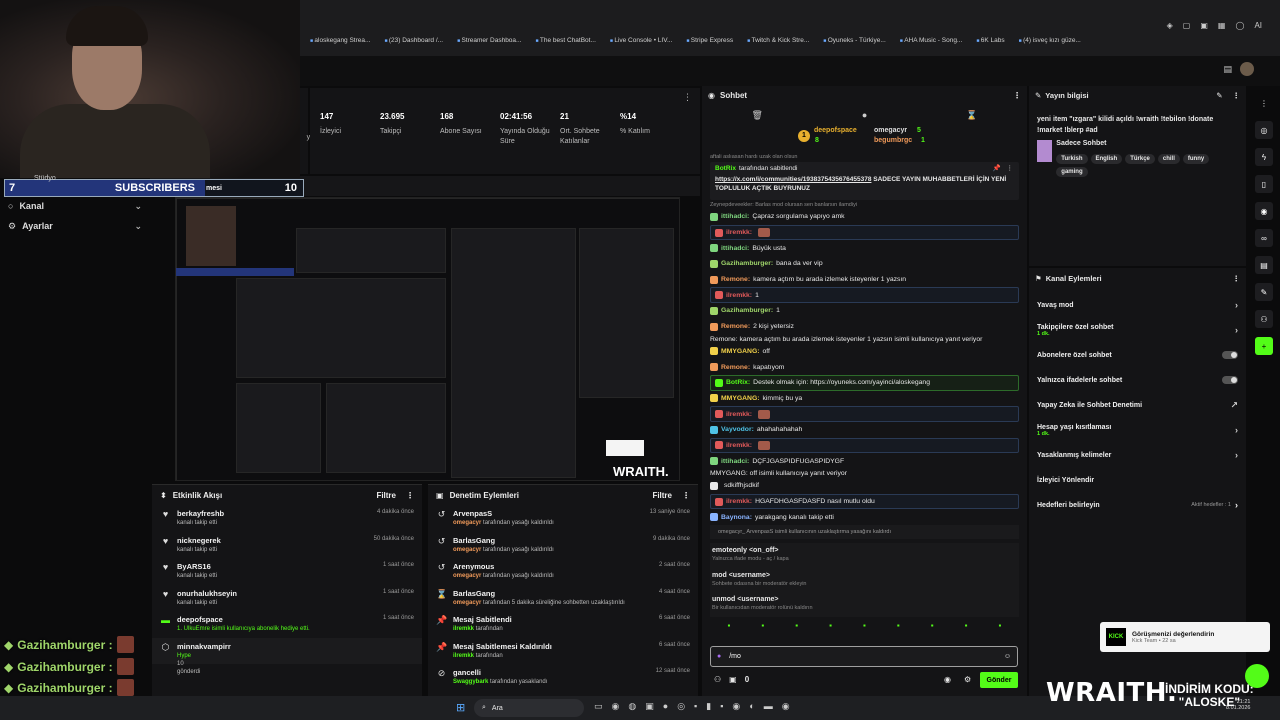 The image size is (1280, 720). Describe the element at coordinates (999, 680) in the screenshot. I see `send-button: Gönder` at that location.